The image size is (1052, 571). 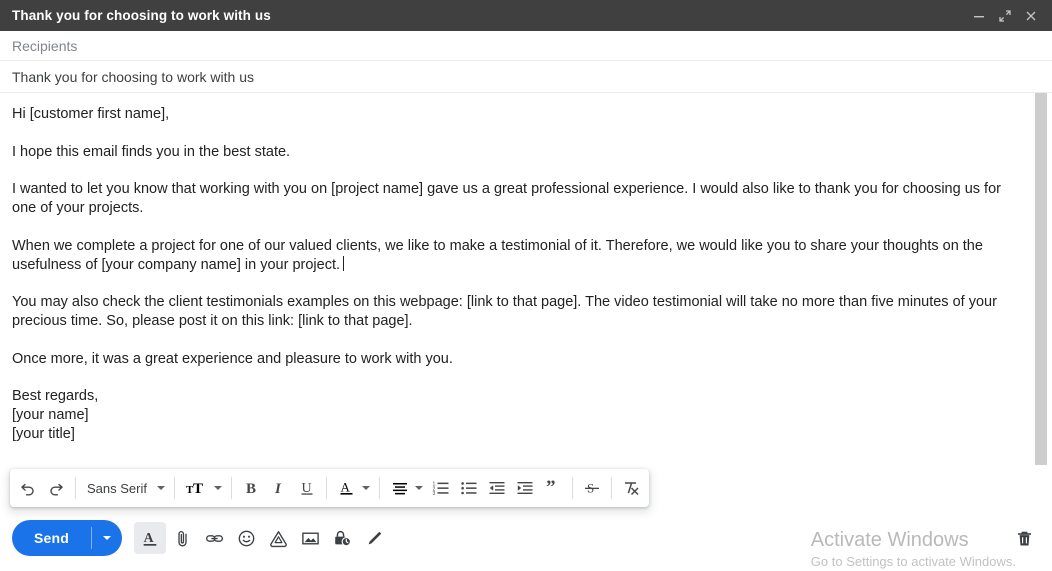 I want to click on svg-text: T, so click(x=198, y=489).